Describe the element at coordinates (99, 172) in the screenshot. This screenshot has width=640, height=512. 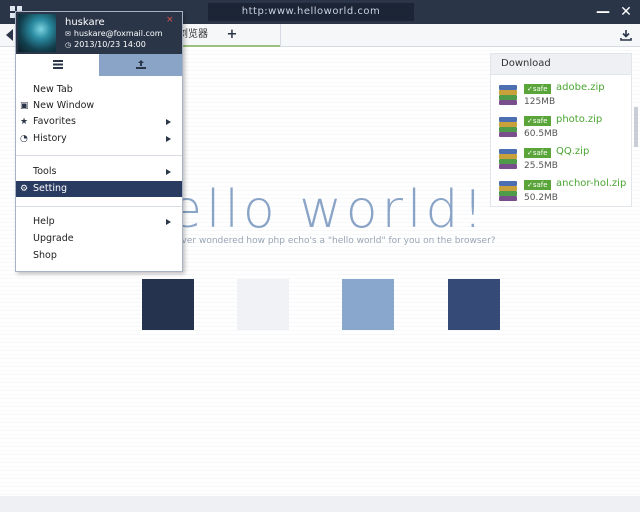
I see `menu-item-tools: Tools` at that location.